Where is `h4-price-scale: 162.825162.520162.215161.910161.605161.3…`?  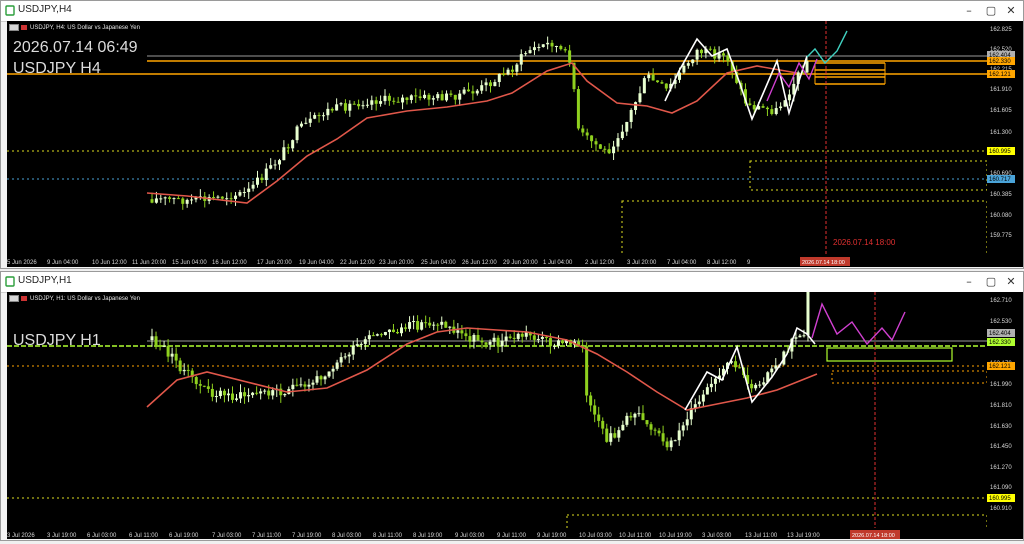
h4-price-scale: 162.825162.520162.215161.910161.605161.3… is located at coordinates (1001, 133).